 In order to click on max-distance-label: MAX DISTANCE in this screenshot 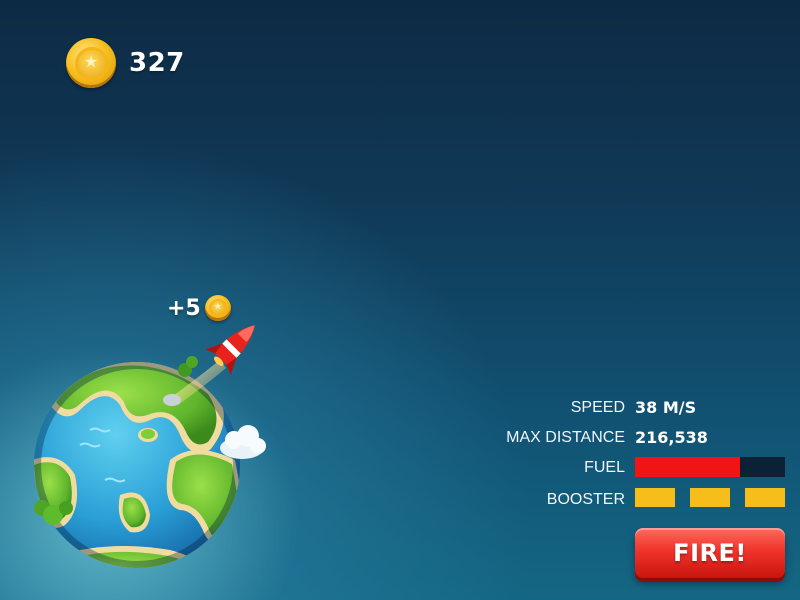, I will do `click(565, 437)`.